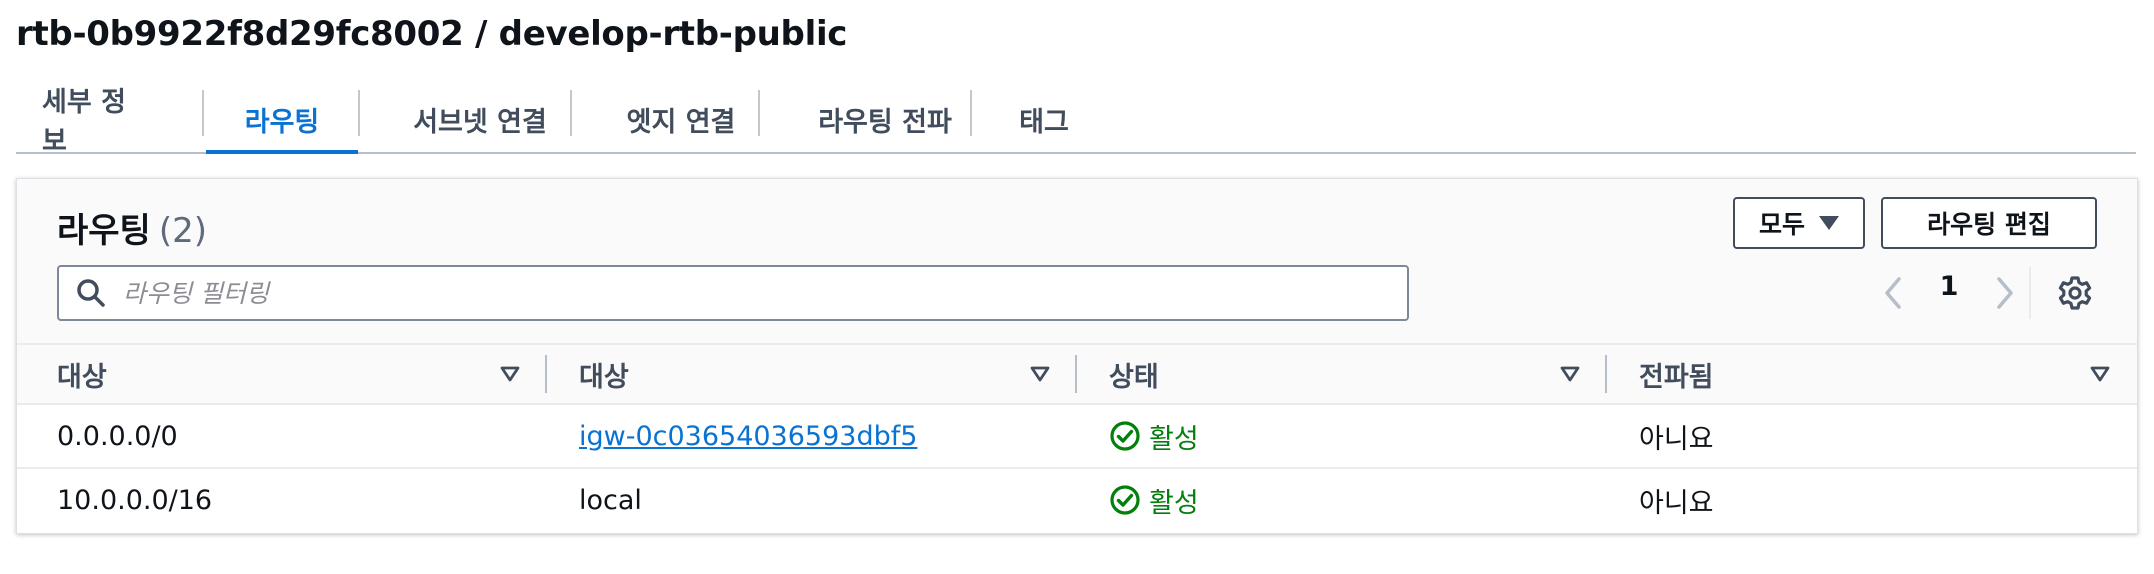 This screenshot has width=2154, height=574. Describe the element at coordinates (1989, 223) in the screenshot. I see `edit-routes-button: 라우팅 편집` at that location.